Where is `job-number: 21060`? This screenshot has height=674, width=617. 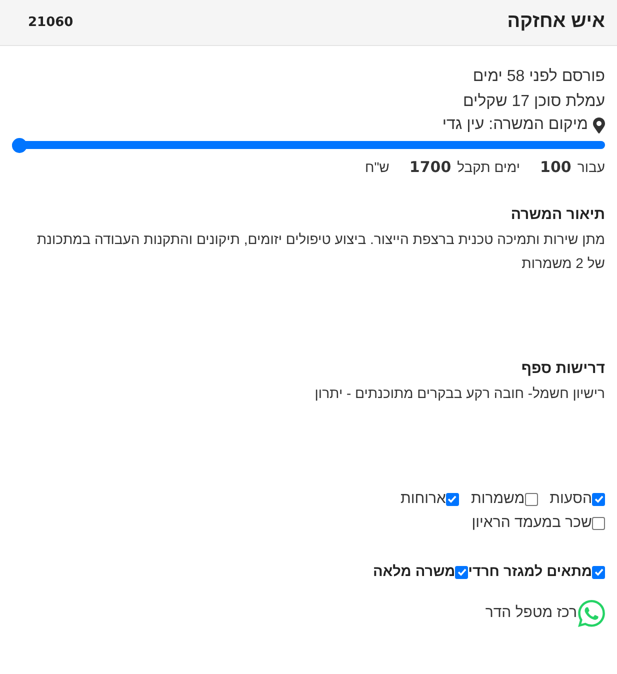
job-number: 21060 is located at coordinates (51, 23).